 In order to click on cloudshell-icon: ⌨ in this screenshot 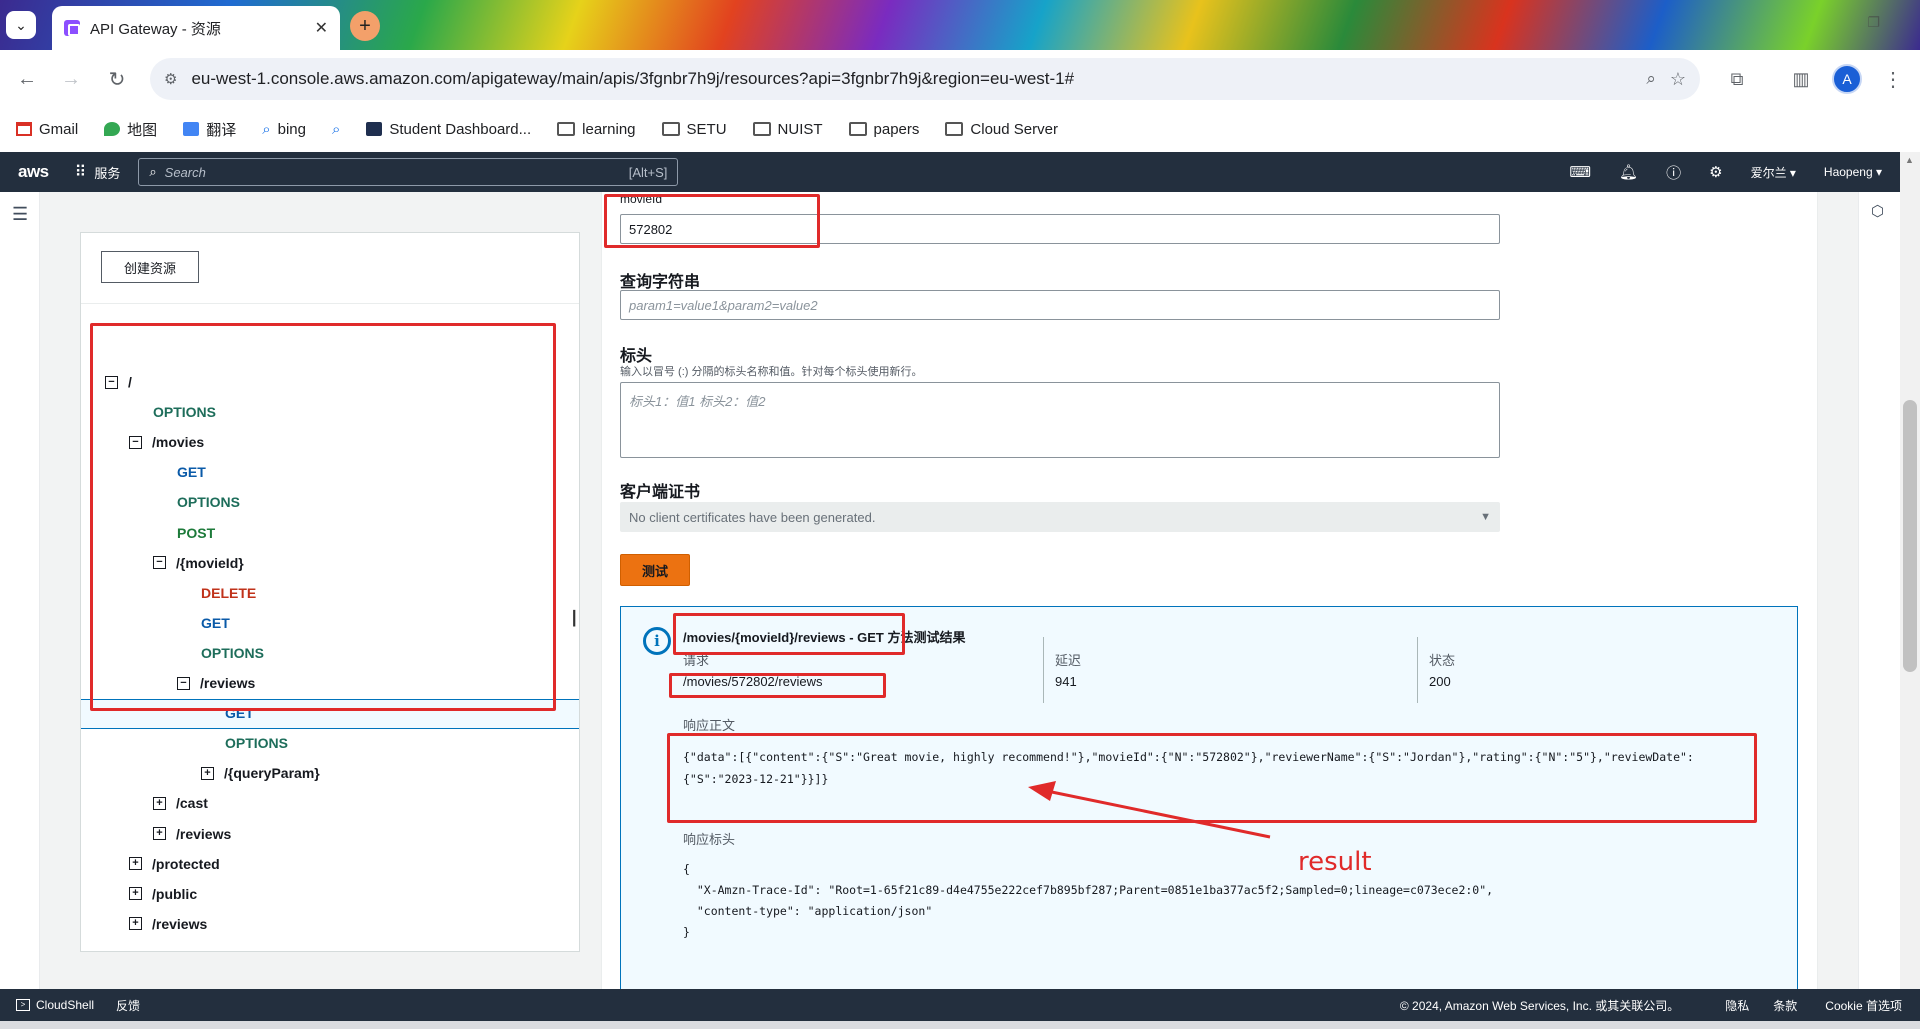, I will do `click(1580, 172)`.